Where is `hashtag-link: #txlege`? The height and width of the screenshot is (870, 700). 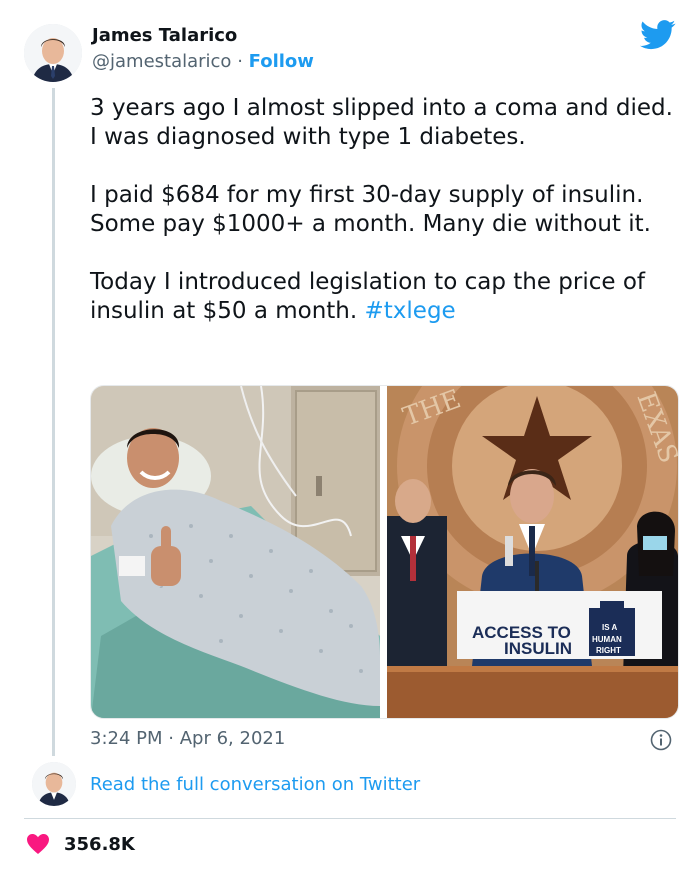
hashtag-link: #txlege is located at coordinates (410, 311).